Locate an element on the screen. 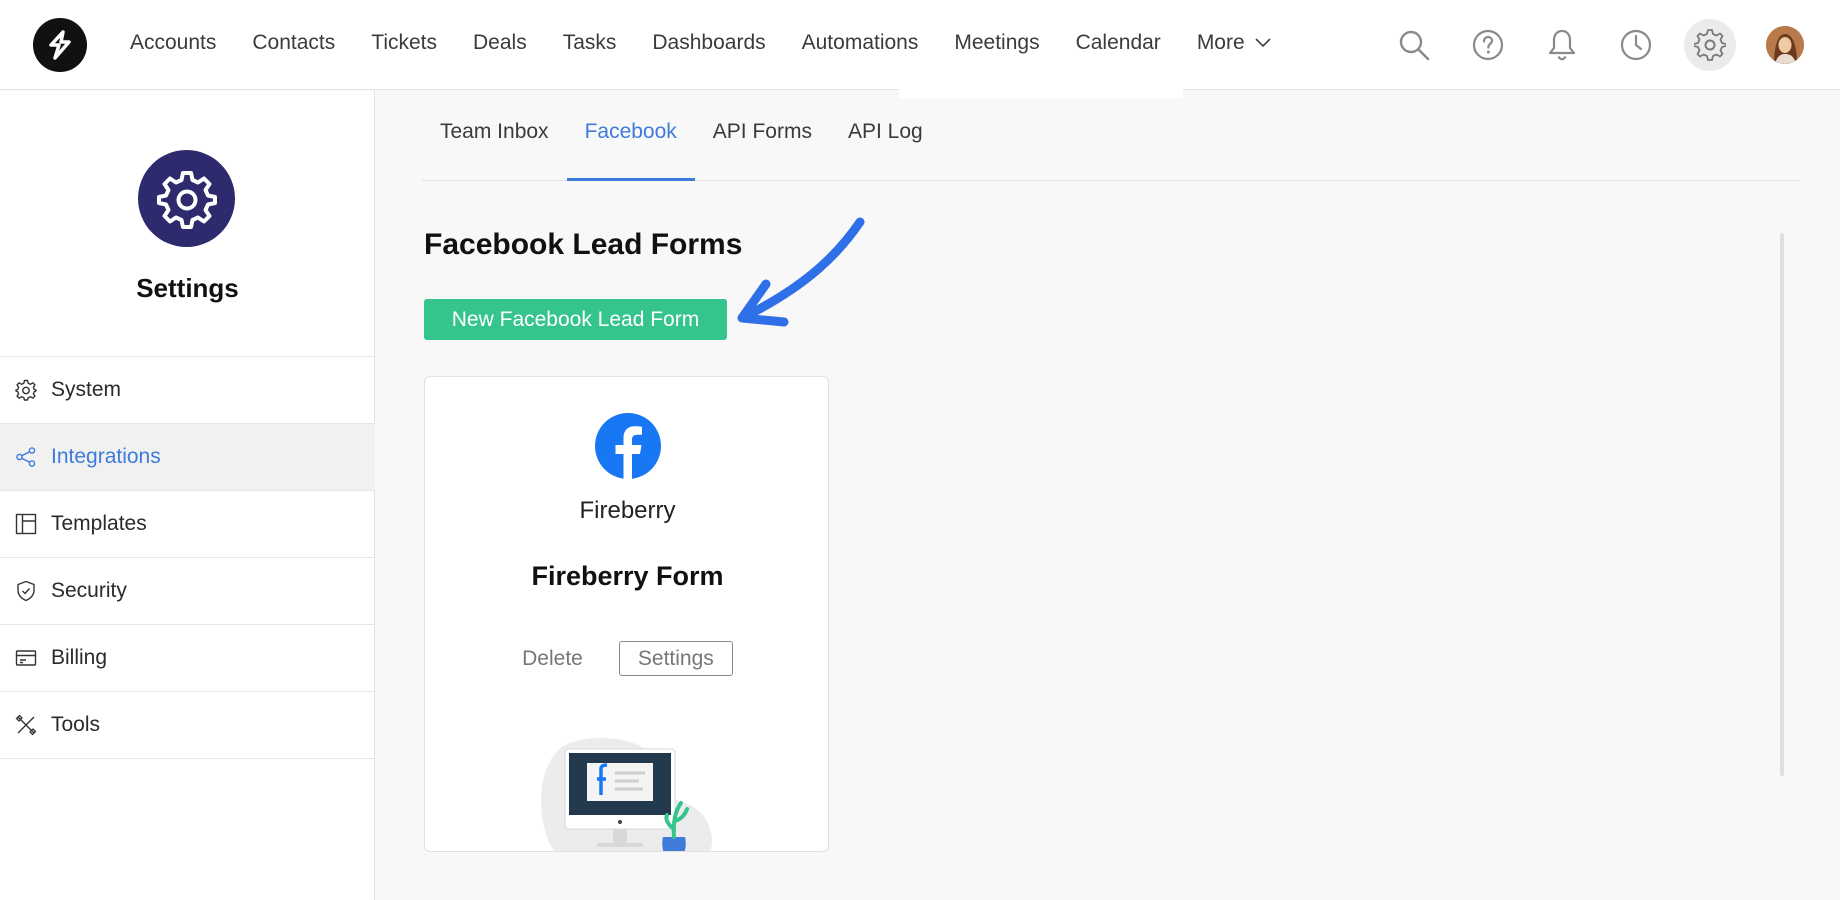 The image size is (1840, 900). billing-icon is located at coordinates (26, 658).